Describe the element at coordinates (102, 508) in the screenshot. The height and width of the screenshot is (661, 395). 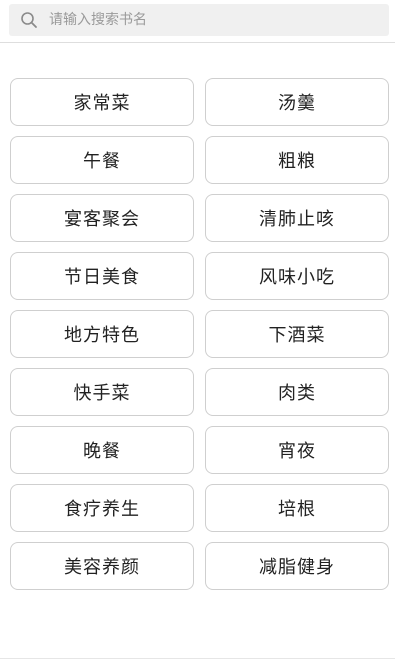
I see `category-button-shiliaoyangsheng: 食疗养生` at that location.